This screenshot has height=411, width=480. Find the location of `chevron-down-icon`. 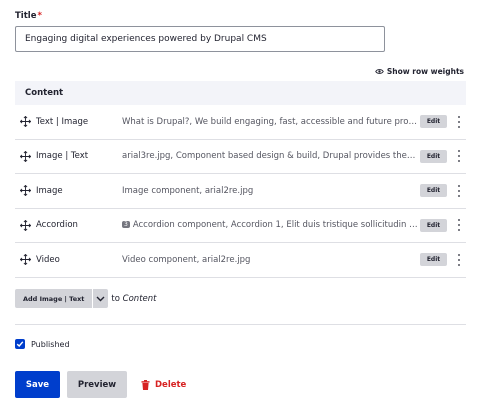

chevron-down-icon is located at coordinates (100, 298).